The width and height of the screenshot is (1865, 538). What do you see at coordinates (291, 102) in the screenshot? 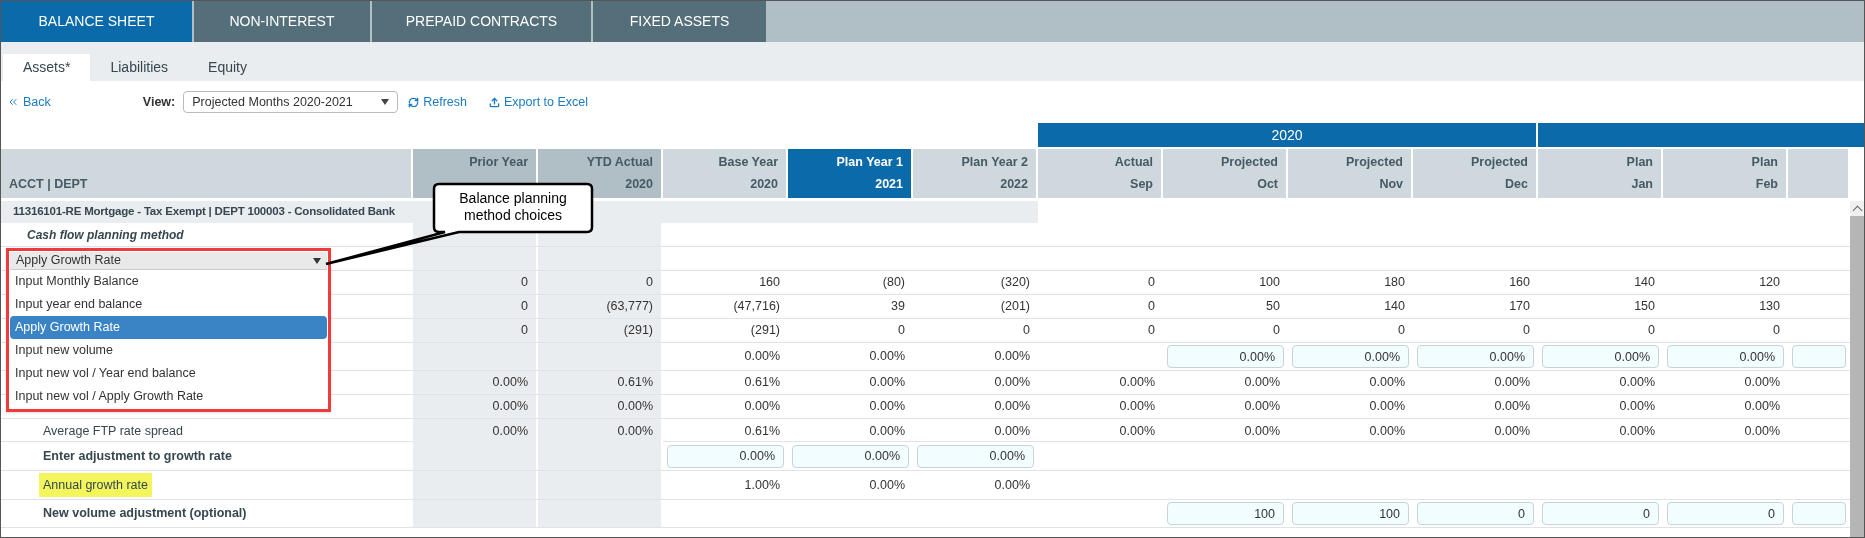
I see `view-select: Projected Months 2020-2021` at bounding box center [291, 102].